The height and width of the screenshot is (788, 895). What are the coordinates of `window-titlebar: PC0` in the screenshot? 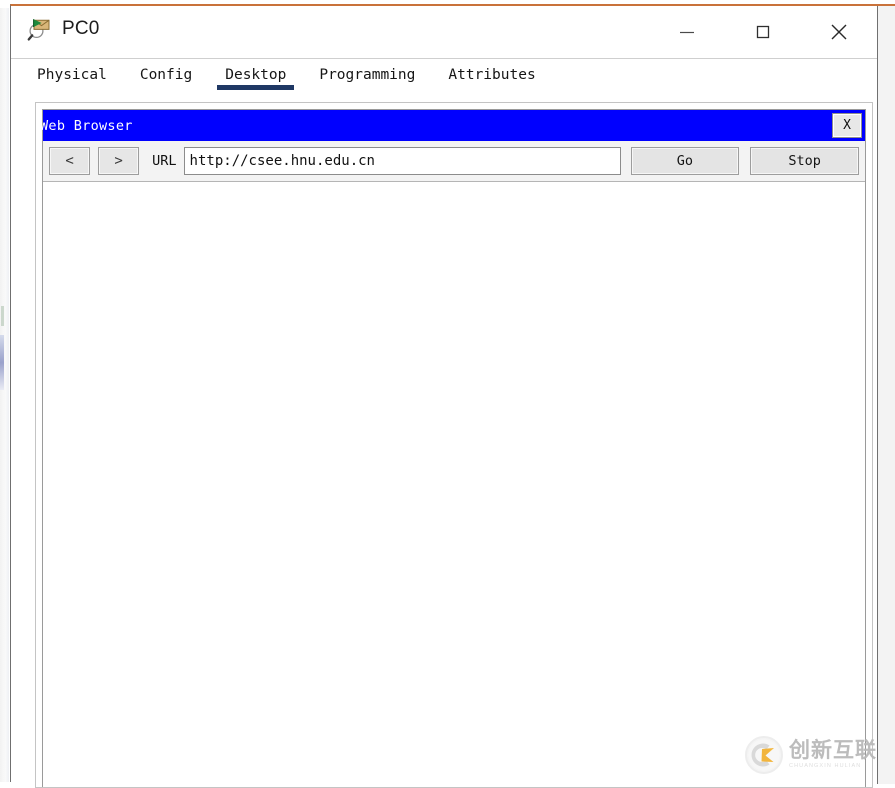 It's located at (444, 32).